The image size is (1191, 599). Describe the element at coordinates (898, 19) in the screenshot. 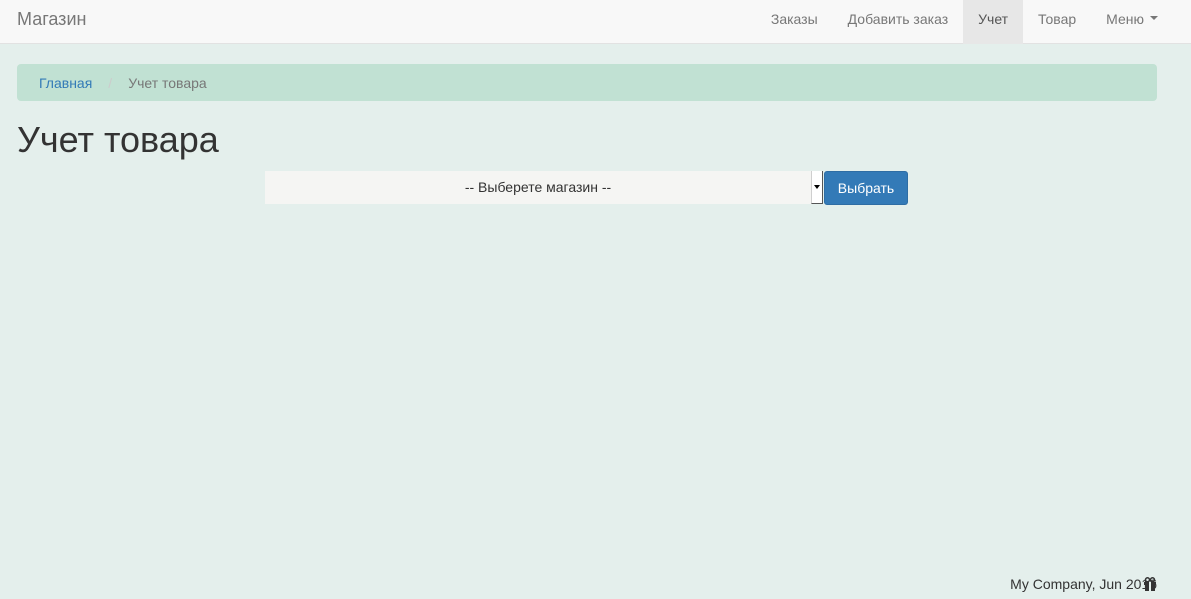

I see `nav-item-label: Добавить заказ` at that location.